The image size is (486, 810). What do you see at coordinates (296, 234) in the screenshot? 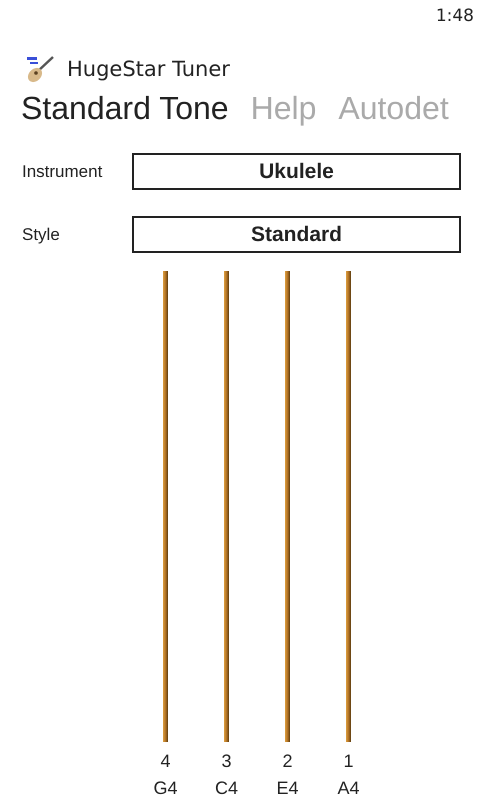
I see `picker-field: Standard` at bounding box center [296, 234].